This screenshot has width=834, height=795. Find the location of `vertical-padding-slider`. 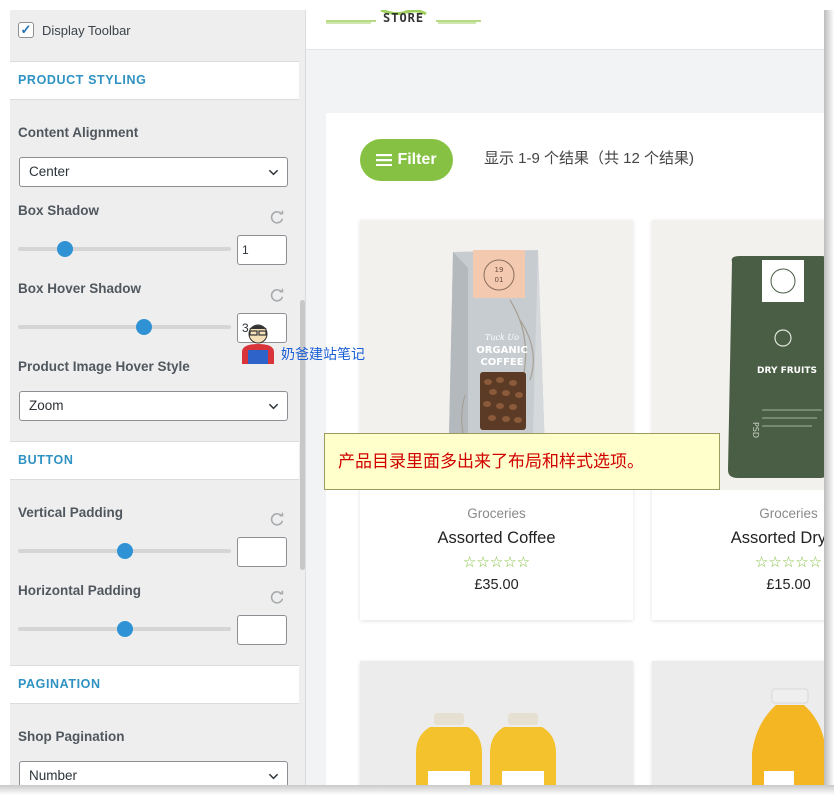

vertical-padding-slider is located at coordinates (124, 551).